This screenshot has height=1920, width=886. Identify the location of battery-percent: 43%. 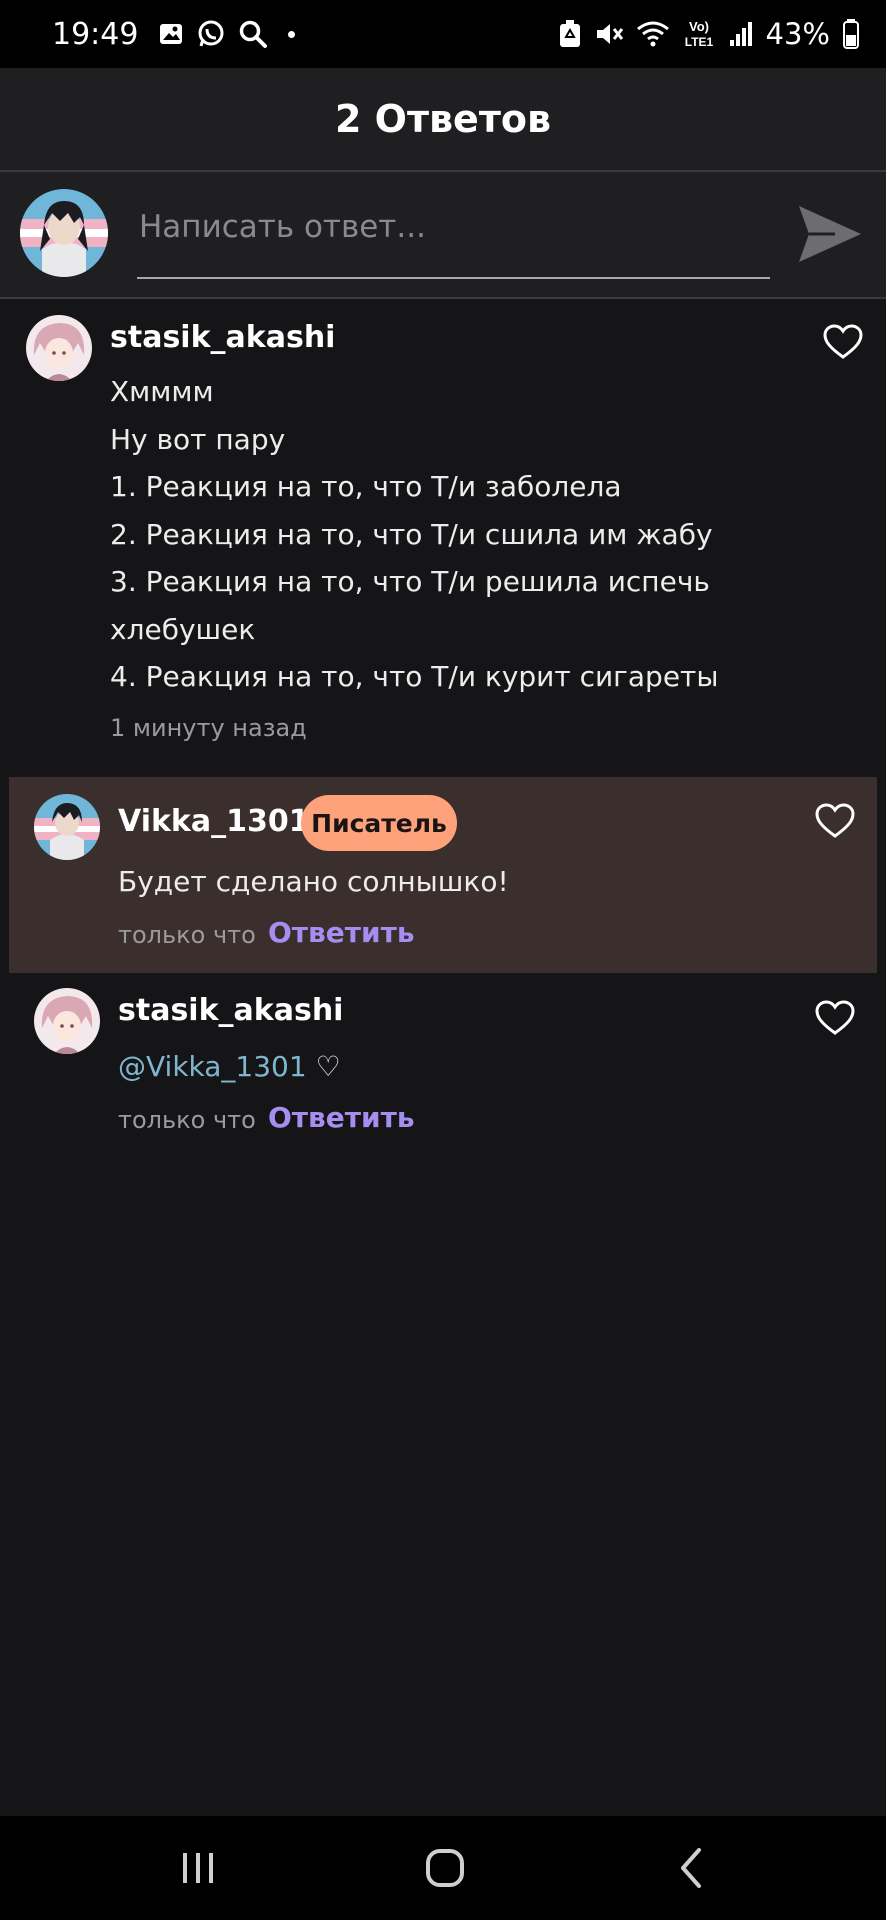
(797, 34).